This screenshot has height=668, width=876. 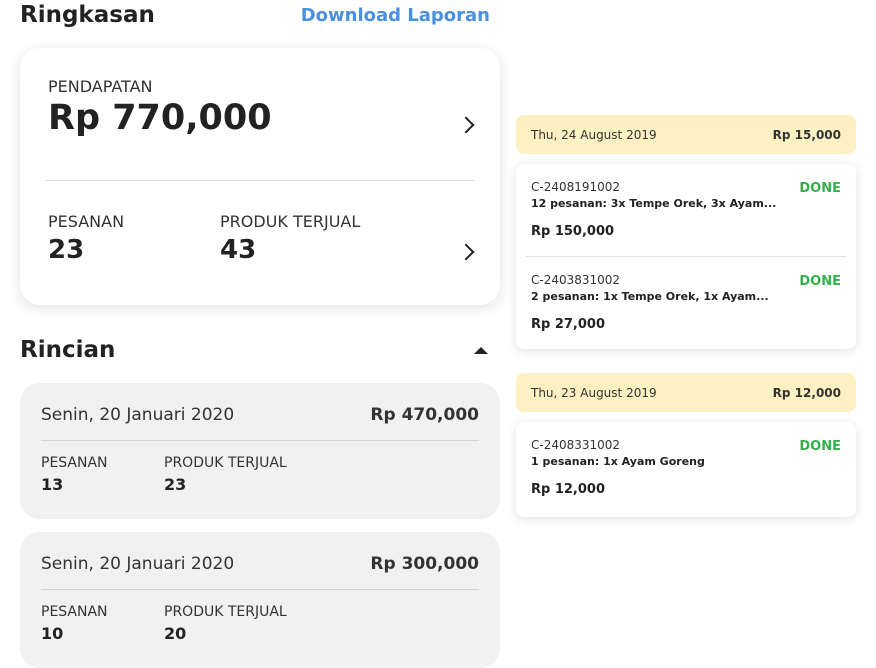 I want to click on orders-label: PESANAN, so click(x=86, y=221).